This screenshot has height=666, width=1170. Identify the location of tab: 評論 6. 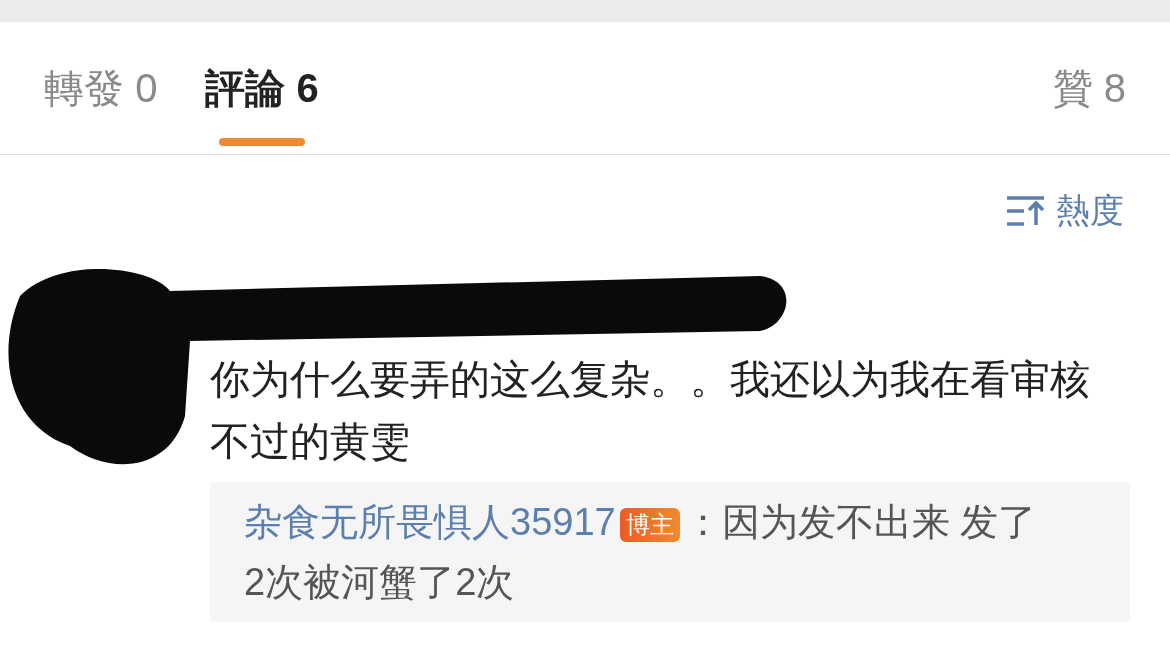
(262, 88).